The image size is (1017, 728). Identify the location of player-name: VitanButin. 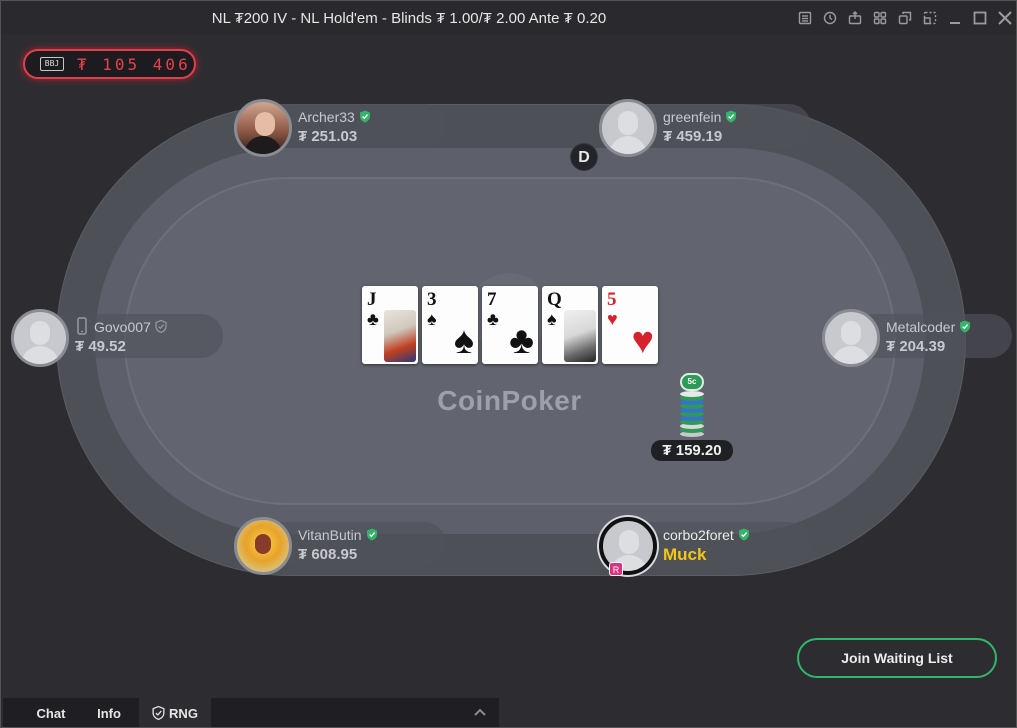
(330, 535).